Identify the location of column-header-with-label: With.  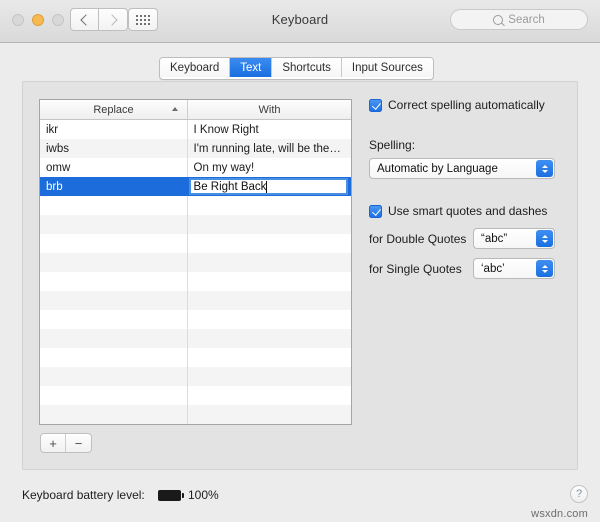
(269, 109).